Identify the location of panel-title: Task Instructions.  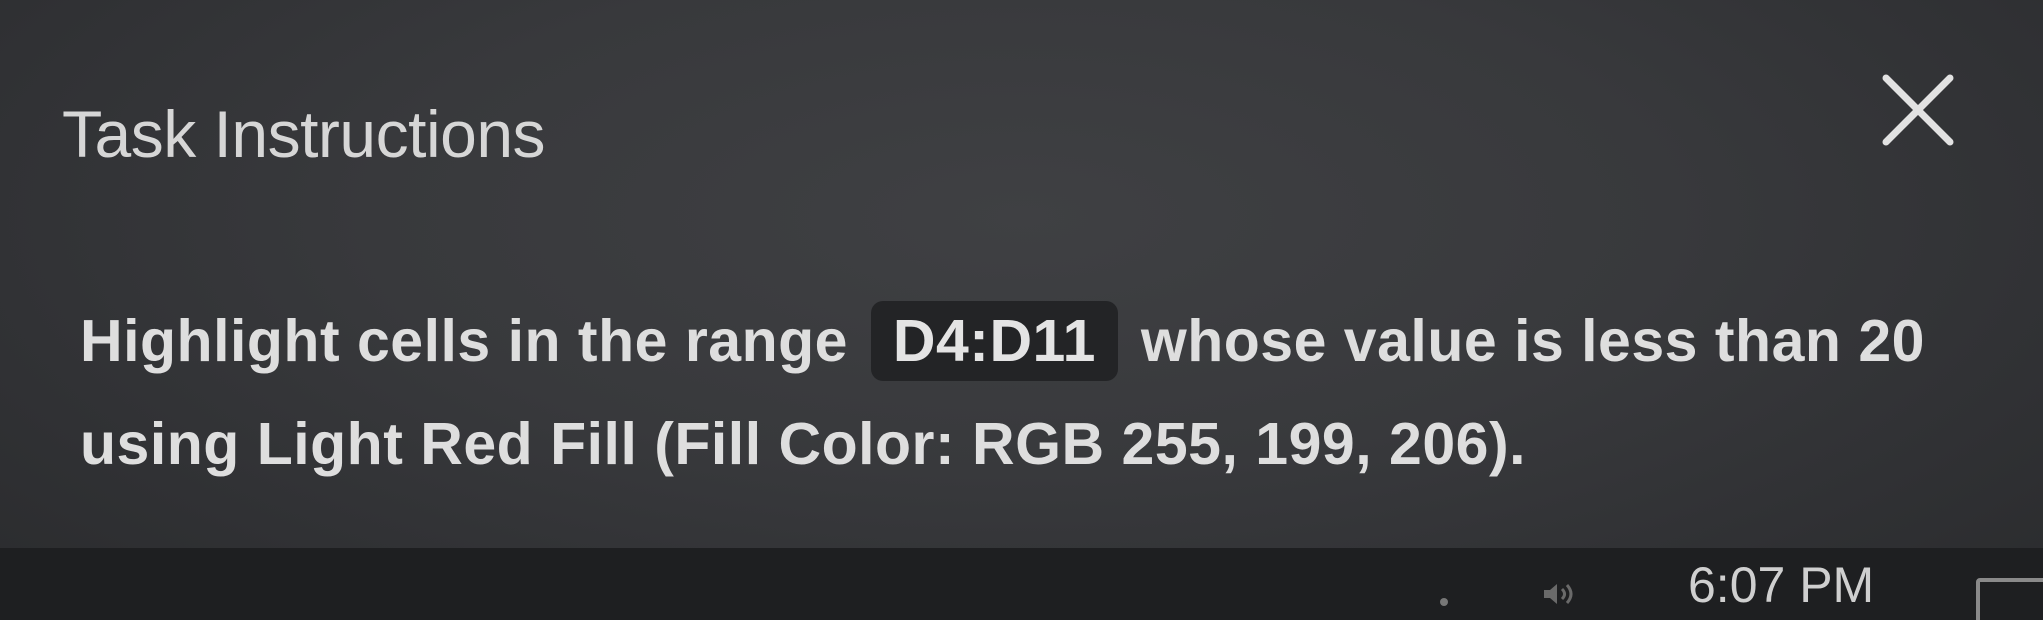
(304, 134).